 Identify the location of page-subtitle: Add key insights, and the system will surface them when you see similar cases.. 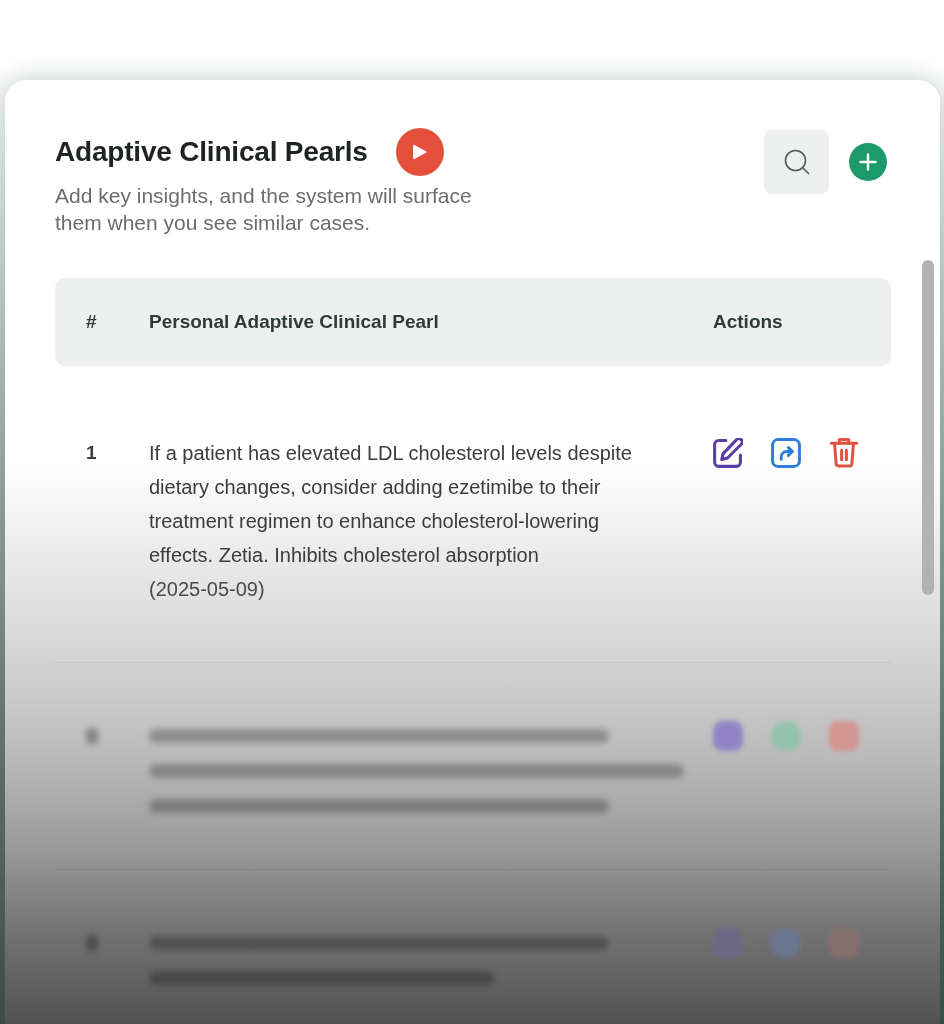
(264, 209).